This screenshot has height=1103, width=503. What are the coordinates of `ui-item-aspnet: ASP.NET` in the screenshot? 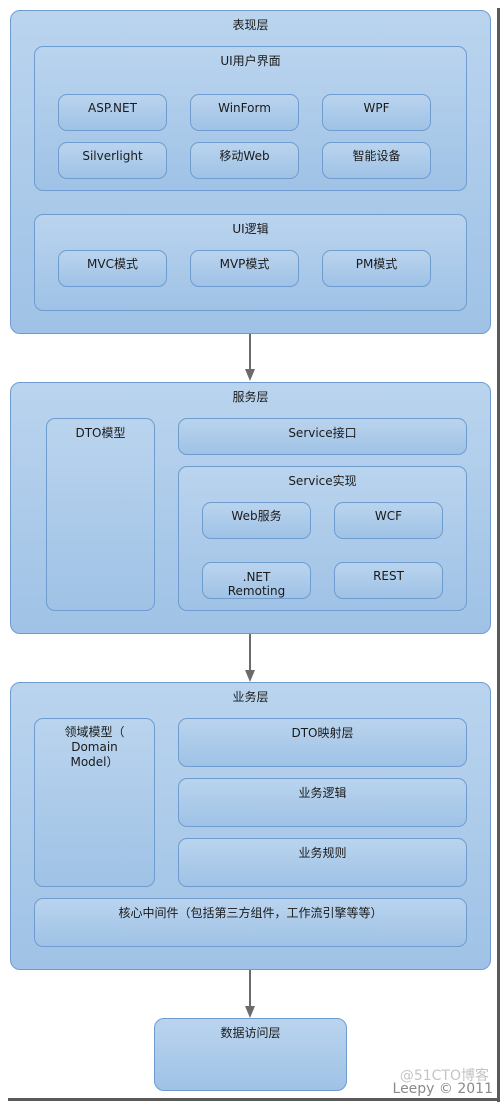 It's located at (112, 112).